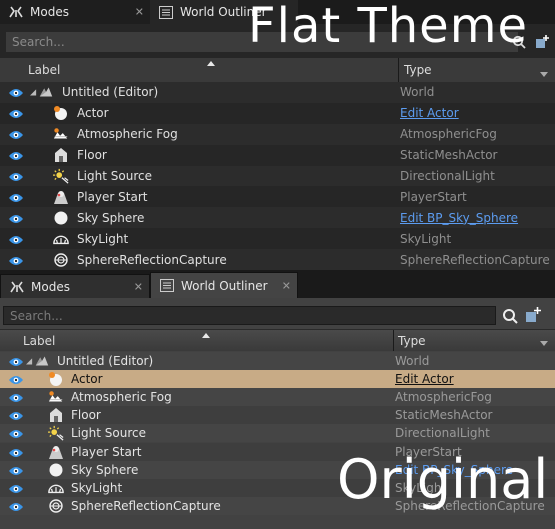  I want to click on row-label: Light Source, so click(108, 433).